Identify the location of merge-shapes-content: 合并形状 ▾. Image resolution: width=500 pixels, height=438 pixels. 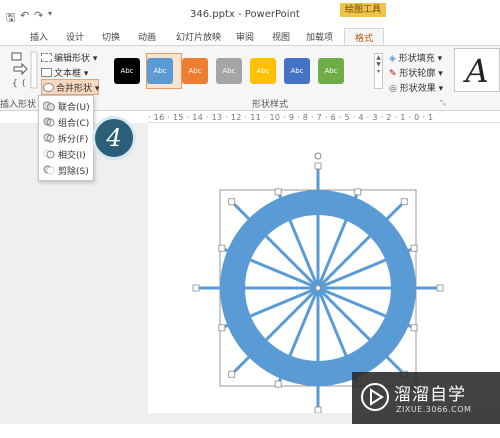
(71, 87).